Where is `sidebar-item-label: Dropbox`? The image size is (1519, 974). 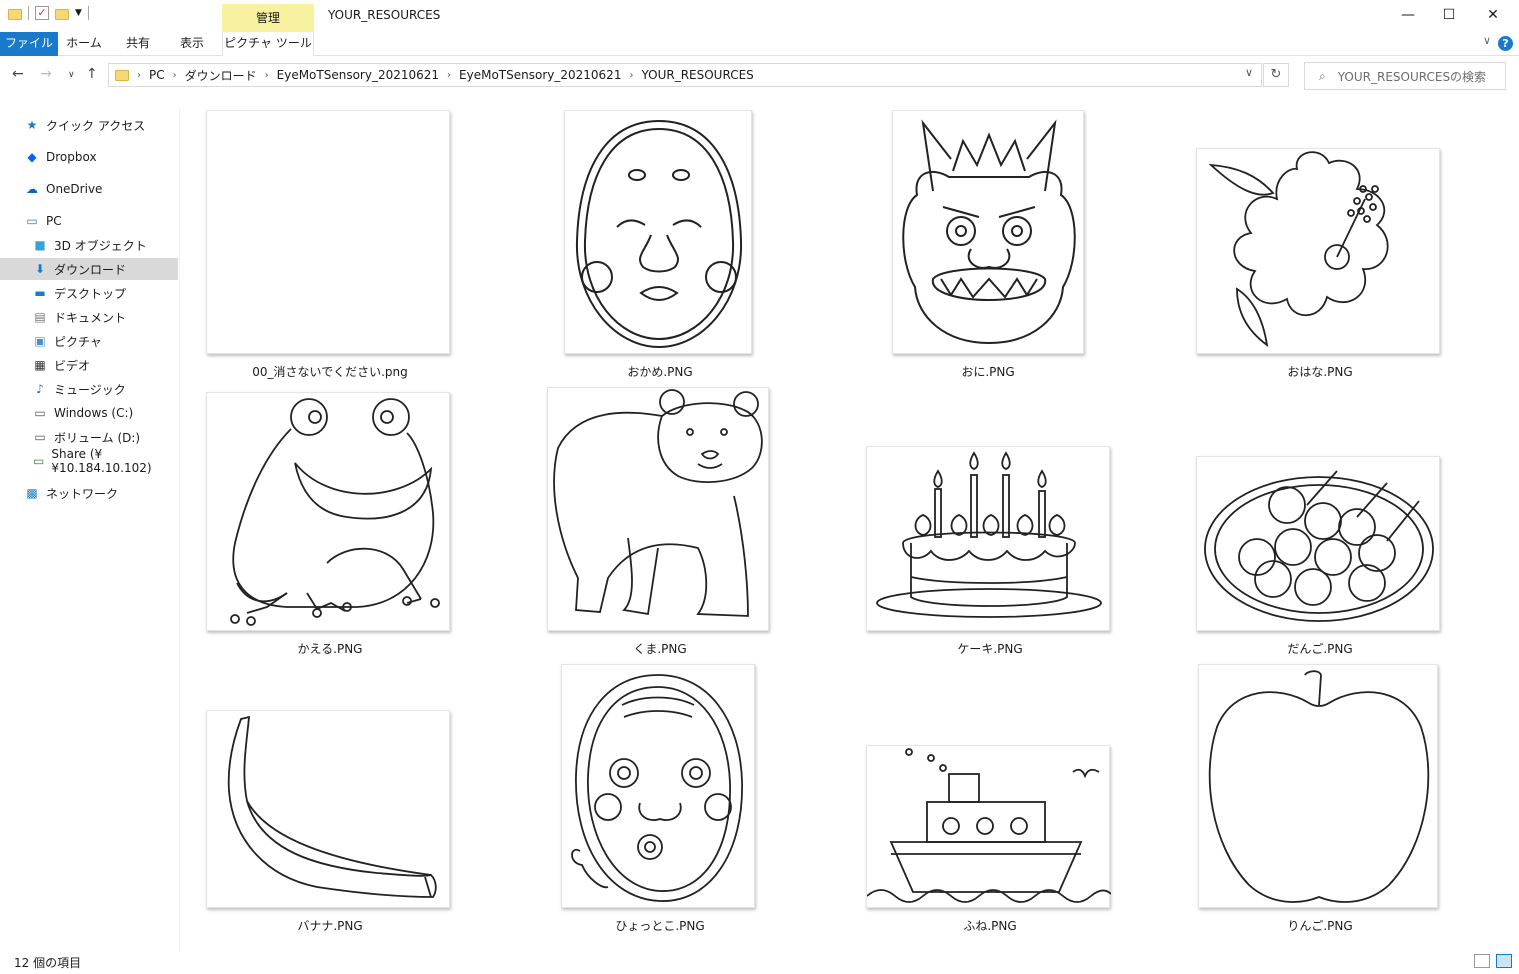 sidebar-item-label: Dropbox is located at coordinates (71, 157).